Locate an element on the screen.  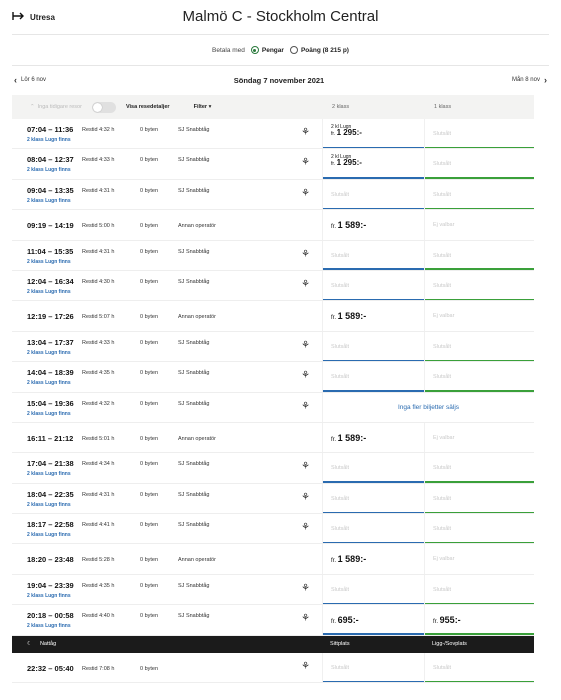
departure-time: 16:11 – 21:12 is located at coordinates (50, 438).